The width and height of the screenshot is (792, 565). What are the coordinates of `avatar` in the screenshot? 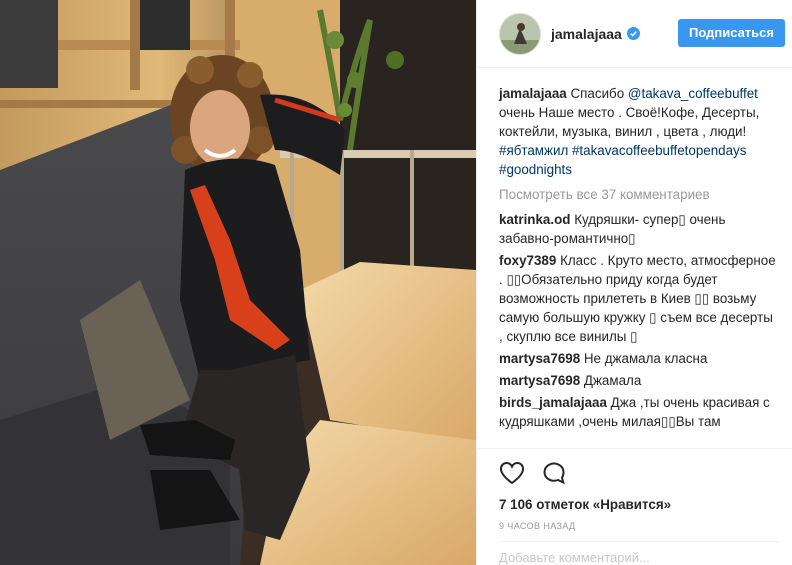 It's located at (520, 33).